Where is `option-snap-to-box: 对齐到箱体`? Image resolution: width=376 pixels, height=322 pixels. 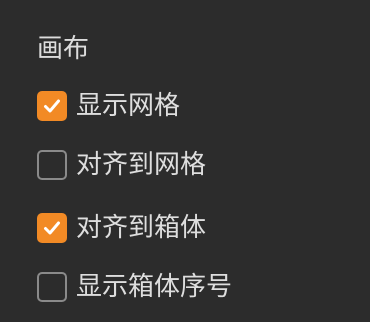
option-snap-to-box: 对齐到箱体 is located at coordinates (121, 228).